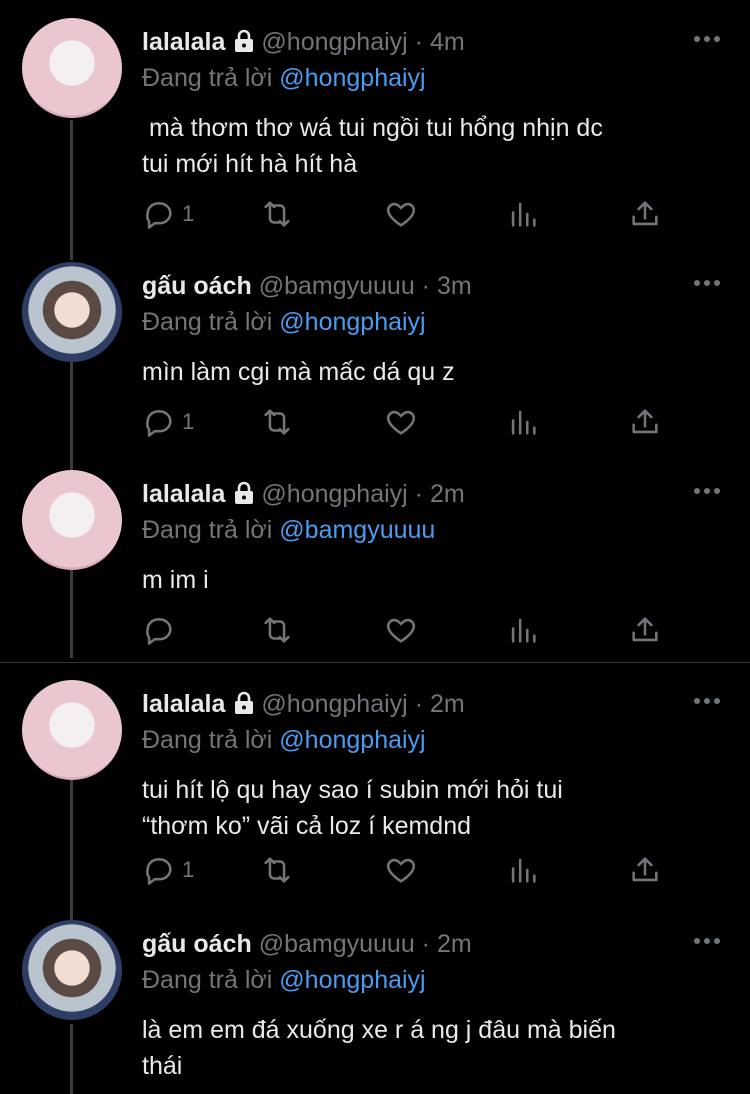 The width and height of the screenshot is (750, 1094). Describe the element at coordinates (175, 580) in the screenshot. I see `tweet-text: m im i` at that location.